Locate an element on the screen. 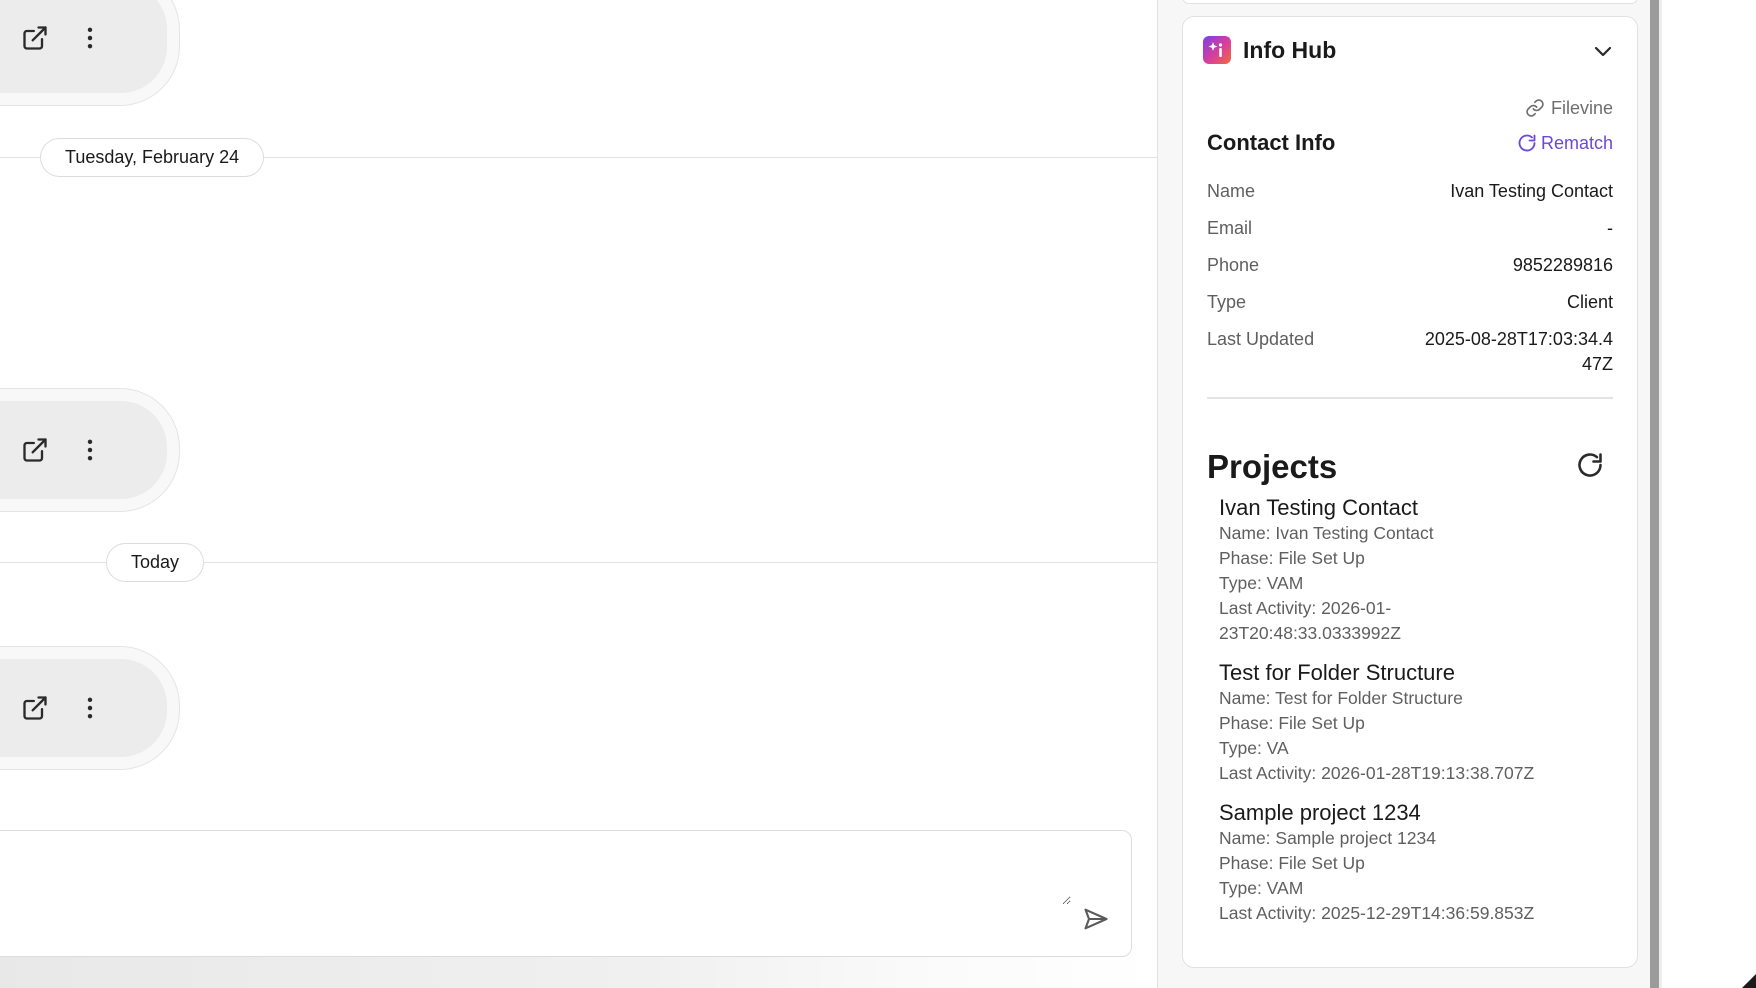 This screenshot has width=1756, height=988. side-panel-scrollbar is located at coordinates (1656, 494).